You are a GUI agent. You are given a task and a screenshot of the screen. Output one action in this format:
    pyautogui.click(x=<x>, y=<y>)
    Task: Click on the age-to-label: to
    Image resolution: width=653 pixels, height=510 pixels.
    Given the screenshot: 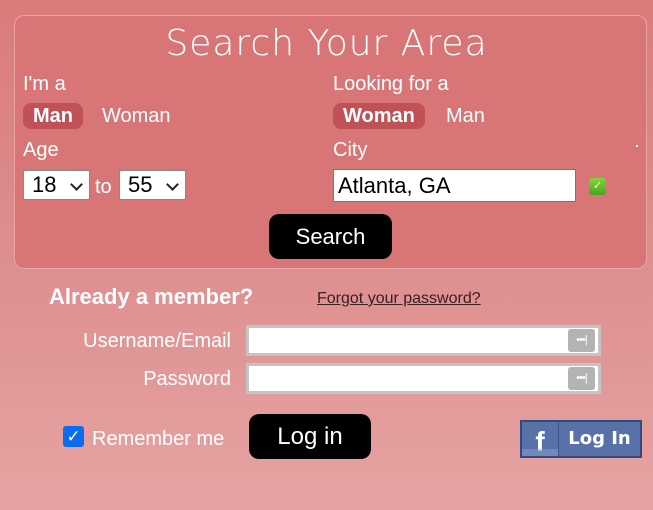 What is the action you would take?
    pyautogui.click(x=103, y=187)
    